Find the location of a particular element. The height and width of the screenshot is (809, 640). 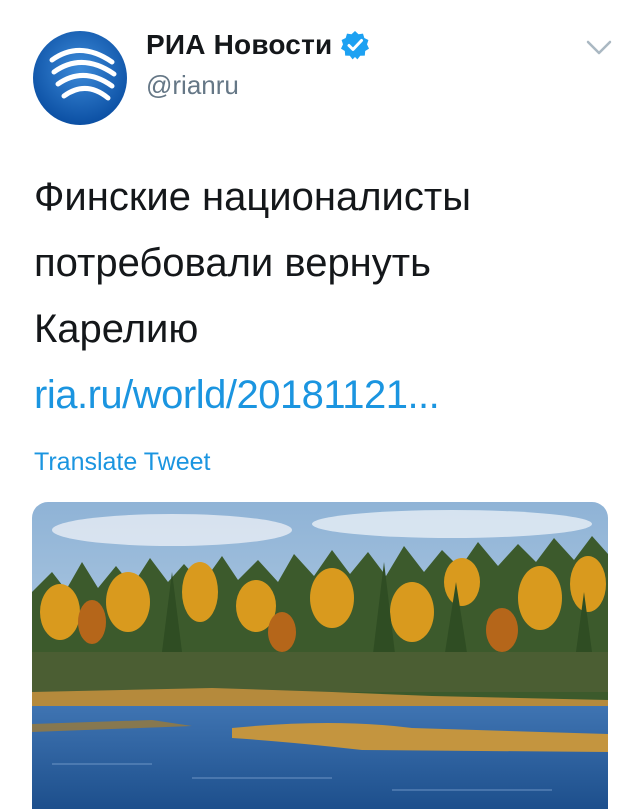

tweet-text-line: Карелию is located at coordinates (116, 329).